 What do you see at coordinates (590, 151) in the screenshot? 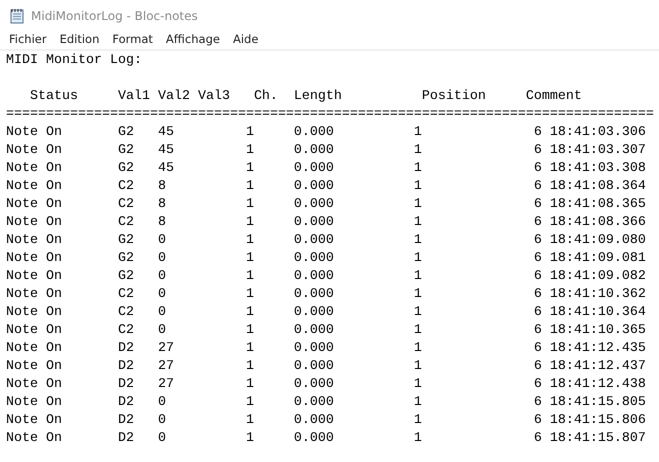
I see `comment-cell: 6 18:41:03.307` at bounding box center [590, 151].